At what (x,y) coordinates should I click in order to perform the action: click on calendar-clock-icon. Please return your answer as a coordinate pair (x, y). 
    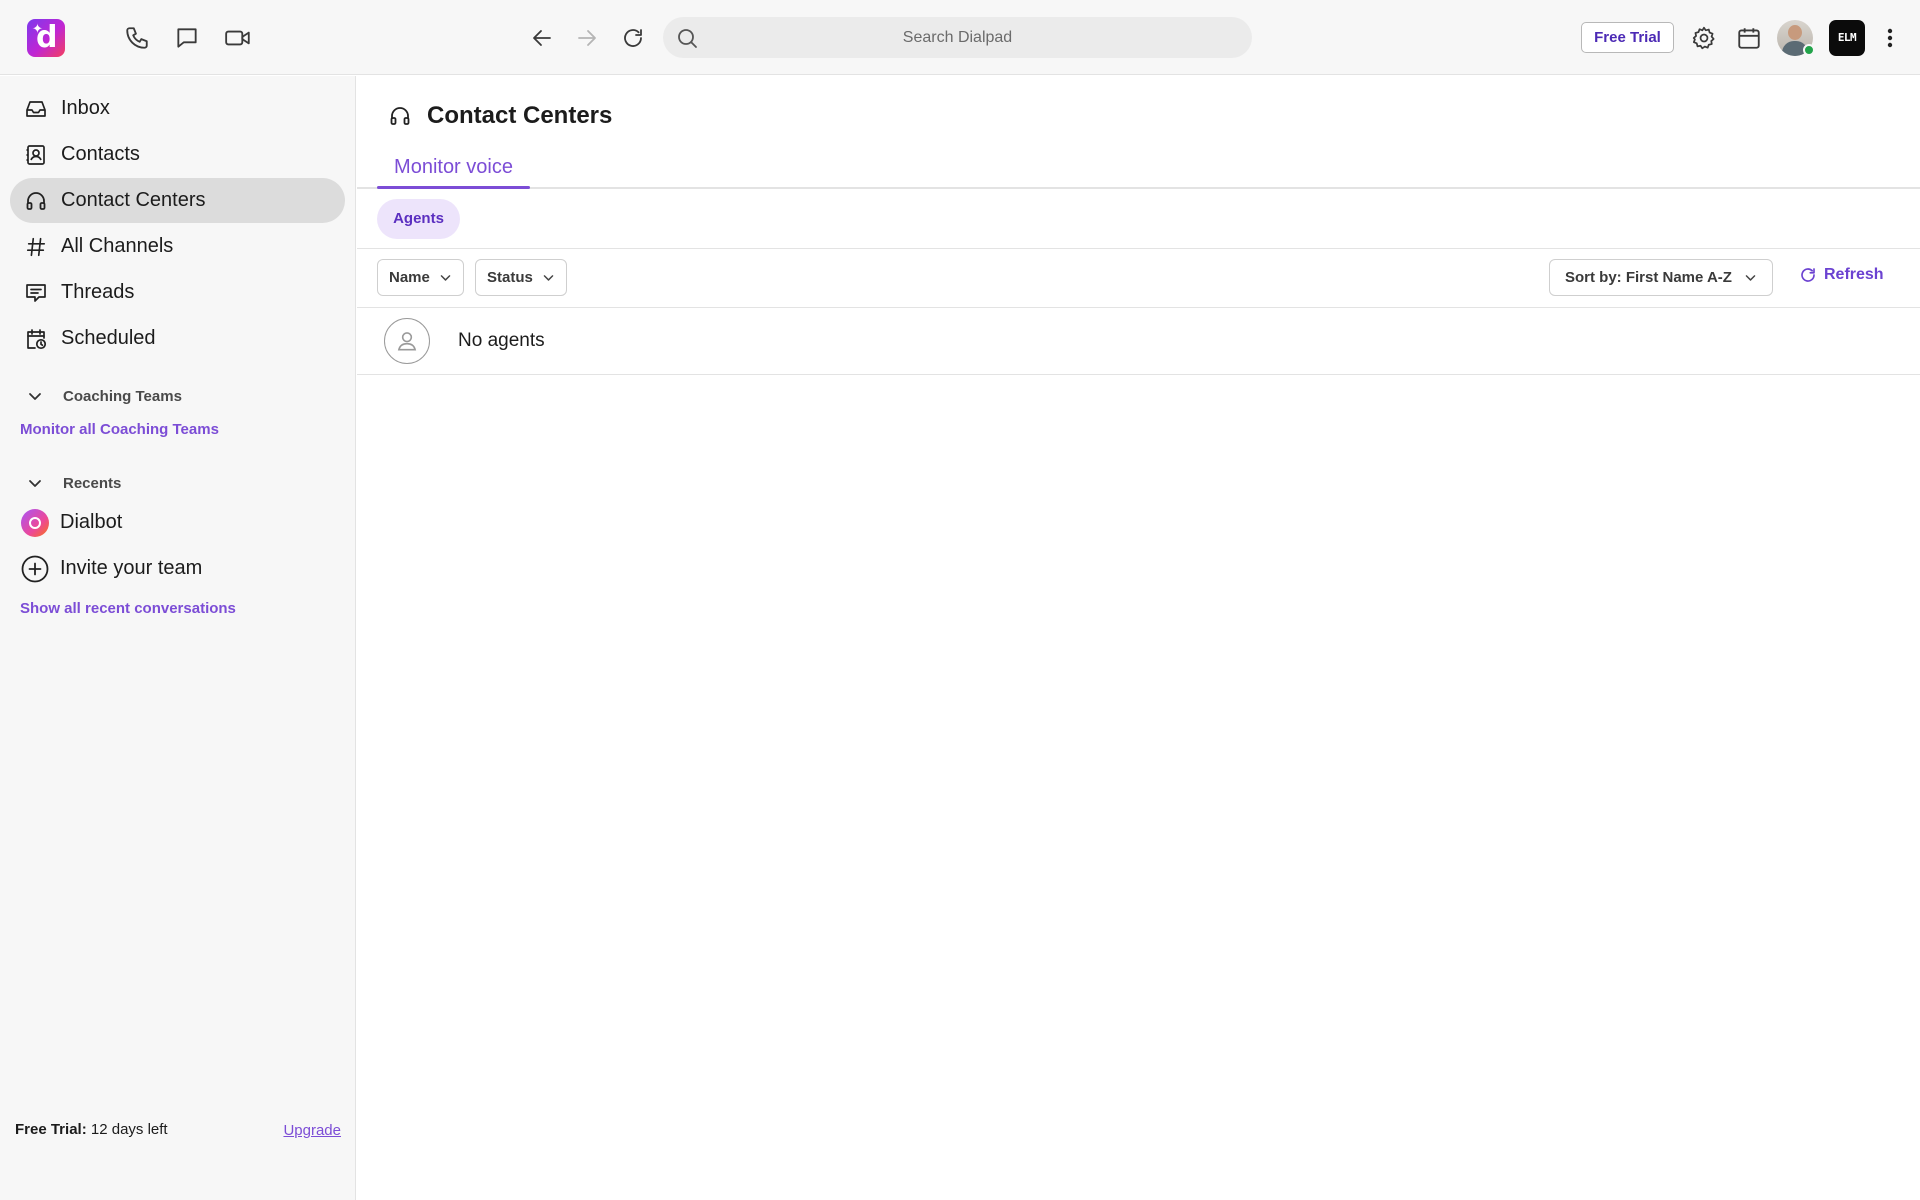
    Looking at the image, I should click on (36, 339).